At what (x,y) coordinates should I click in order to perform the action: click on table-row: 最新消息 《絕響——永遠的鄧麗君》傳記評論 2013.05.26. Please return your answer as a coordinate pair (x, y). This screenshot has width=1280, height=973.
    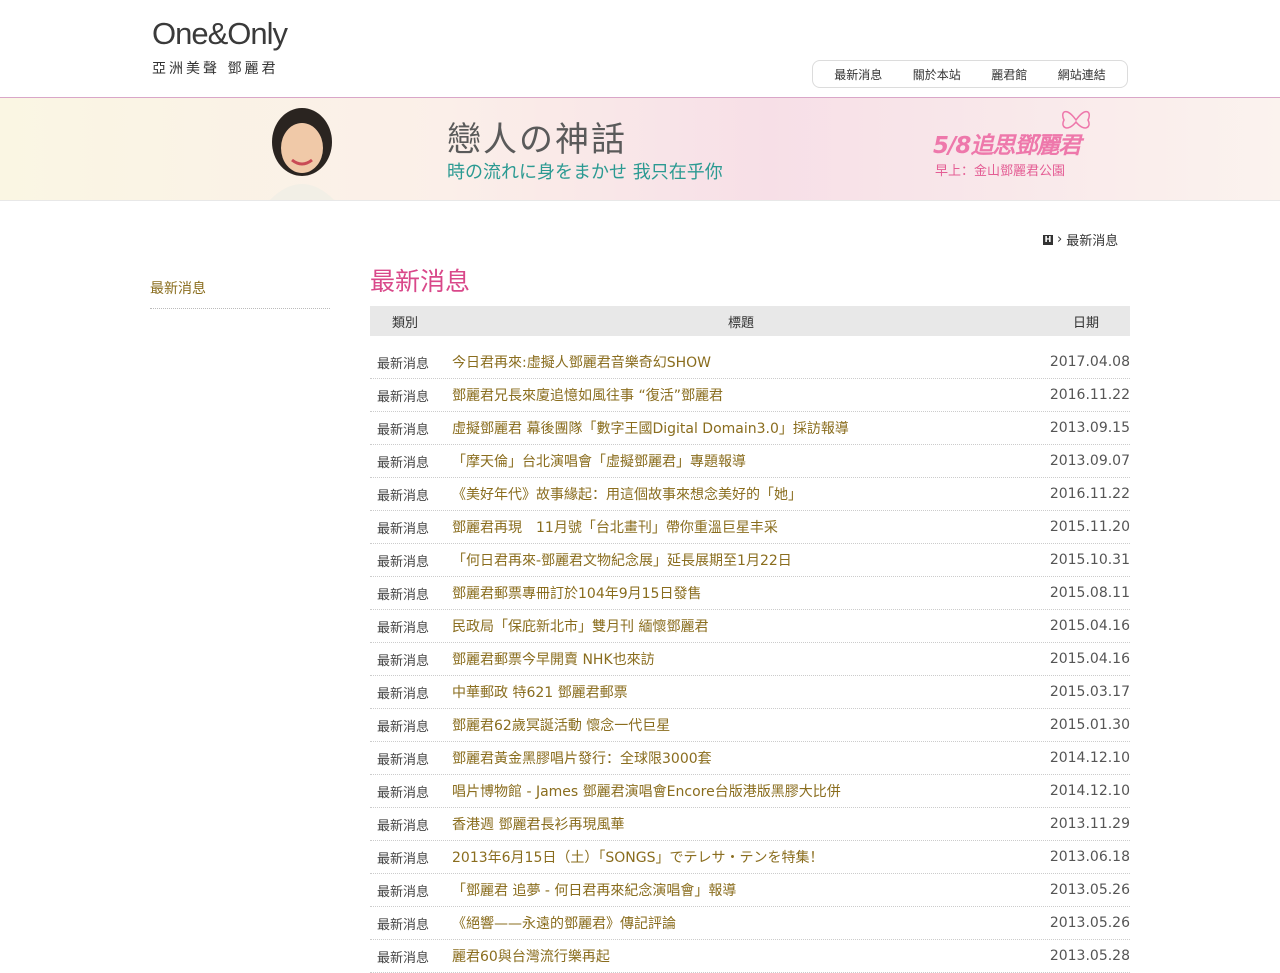
    Looking at the image, I should click on (750, 923).